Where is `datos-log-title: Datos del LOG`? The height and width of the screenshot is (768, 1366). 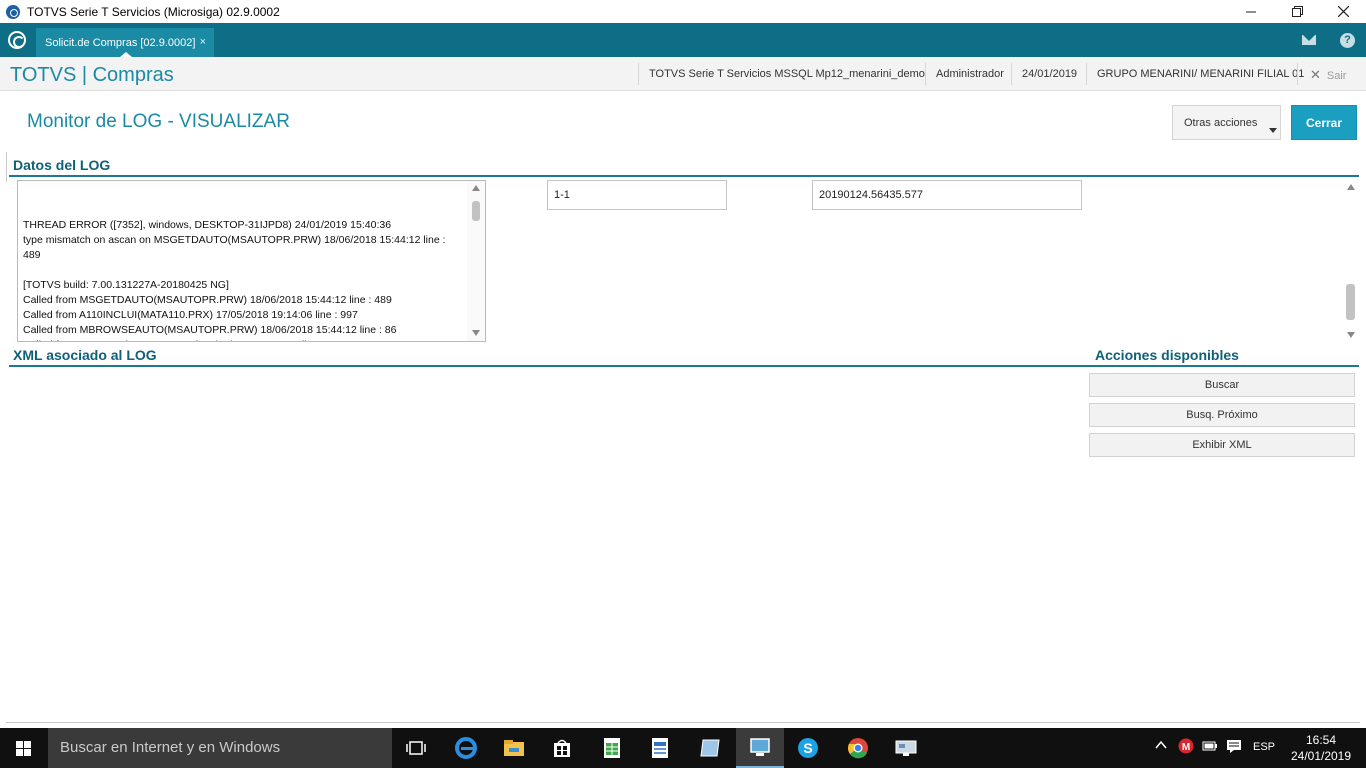 datos-log-title: Datos del LOG is located at coordinates (62, 165).